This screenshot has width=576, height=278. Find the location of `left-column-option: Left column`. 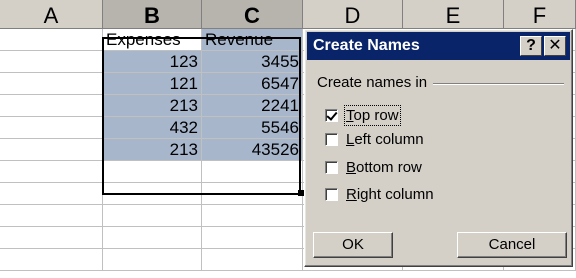

left-column-option: Left column is located at coordinates (374, 139).